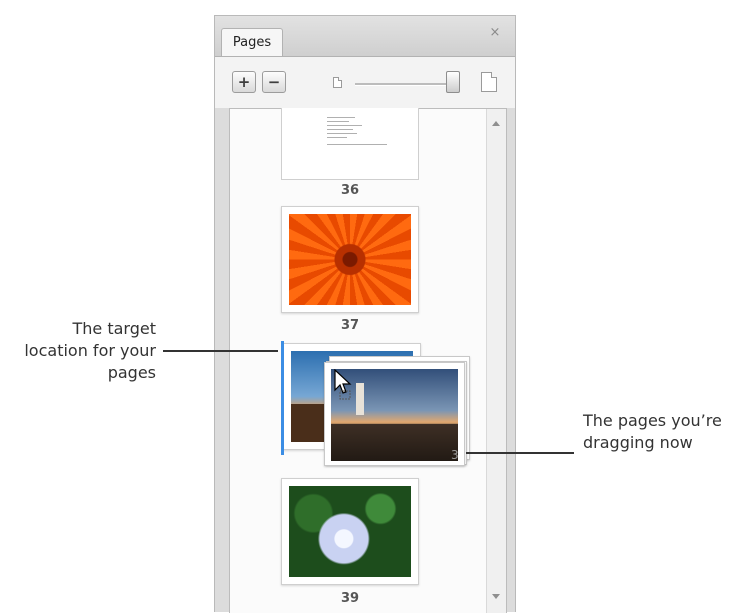 Image resolution: width=734 pixels, height=613 pixels. Describe the element at coordinates (455, 455) in the screenshot. I see `drag-count-badge: 3` at that location.